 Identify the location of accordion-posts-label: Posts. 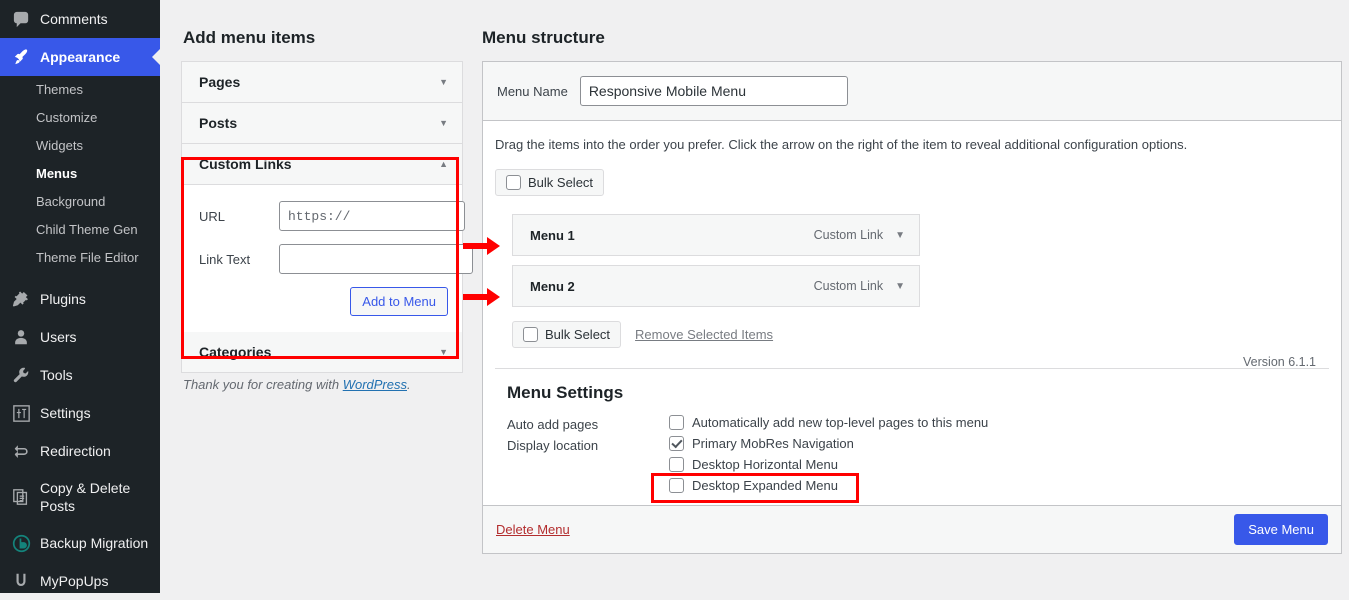
(218, 123).